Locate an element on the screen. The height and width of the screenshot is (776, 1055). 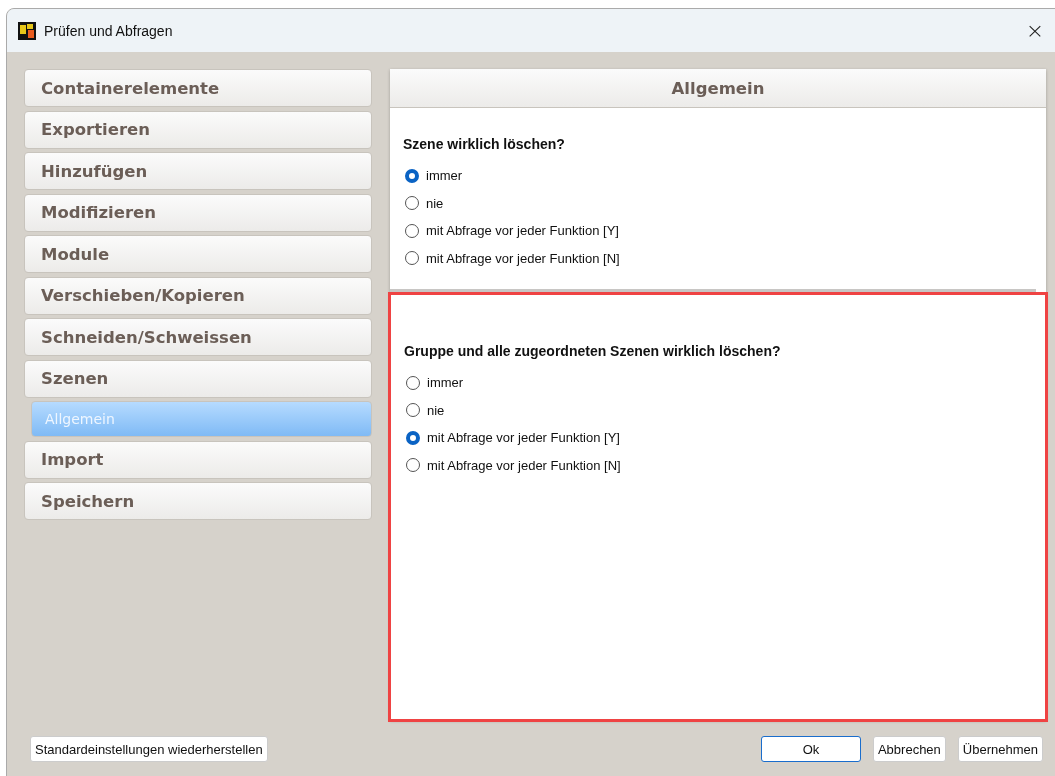
restore-defaults-button: Standardeinstellungen wiederherstellen is located at coordinates (149, 749).